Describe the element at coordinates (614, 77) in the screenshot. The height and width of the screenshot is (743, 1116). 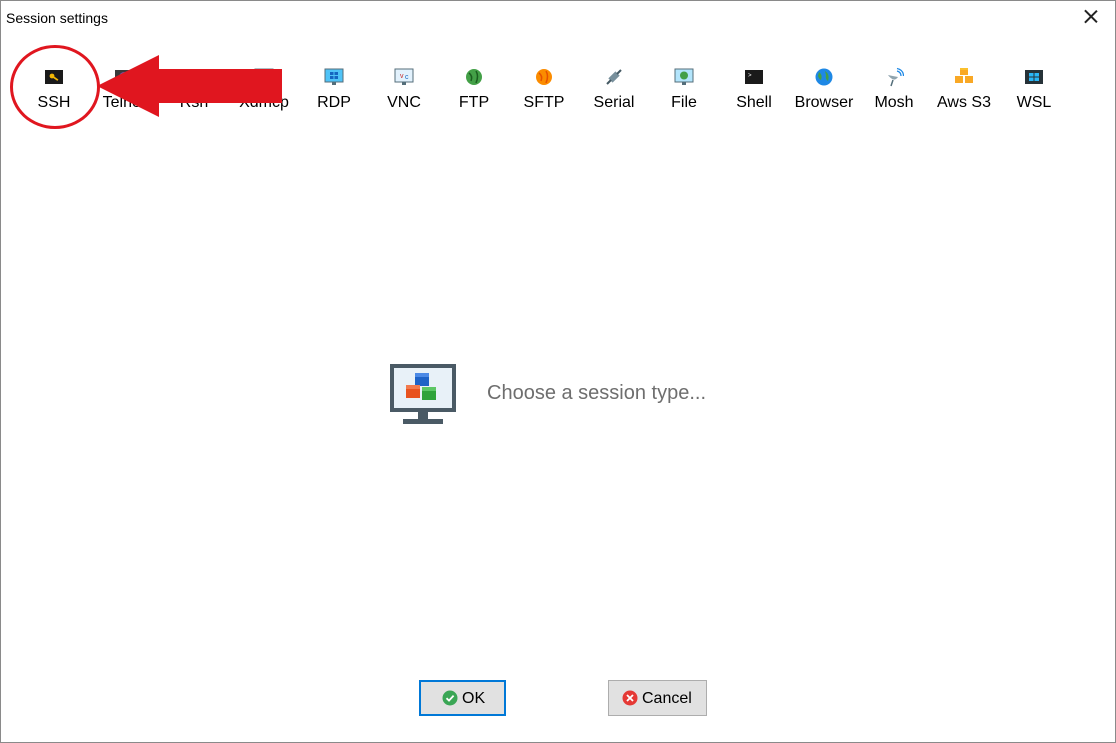
I see `serial-plug-icon` at that location.